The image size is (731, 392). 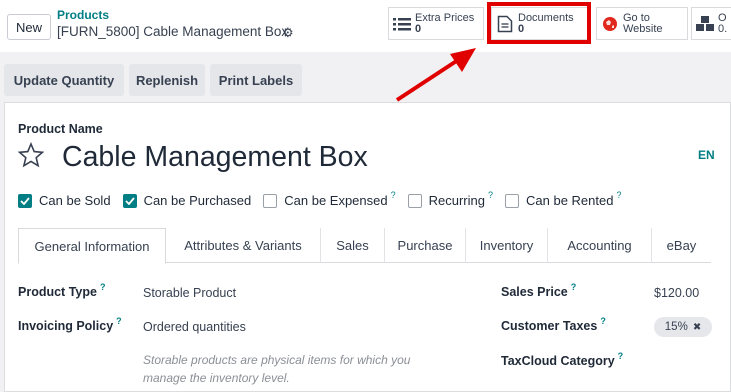 What do you see at coordinates (402, 24) in the screenshot?
I see `list-icon` at bounding box center [402, 24].